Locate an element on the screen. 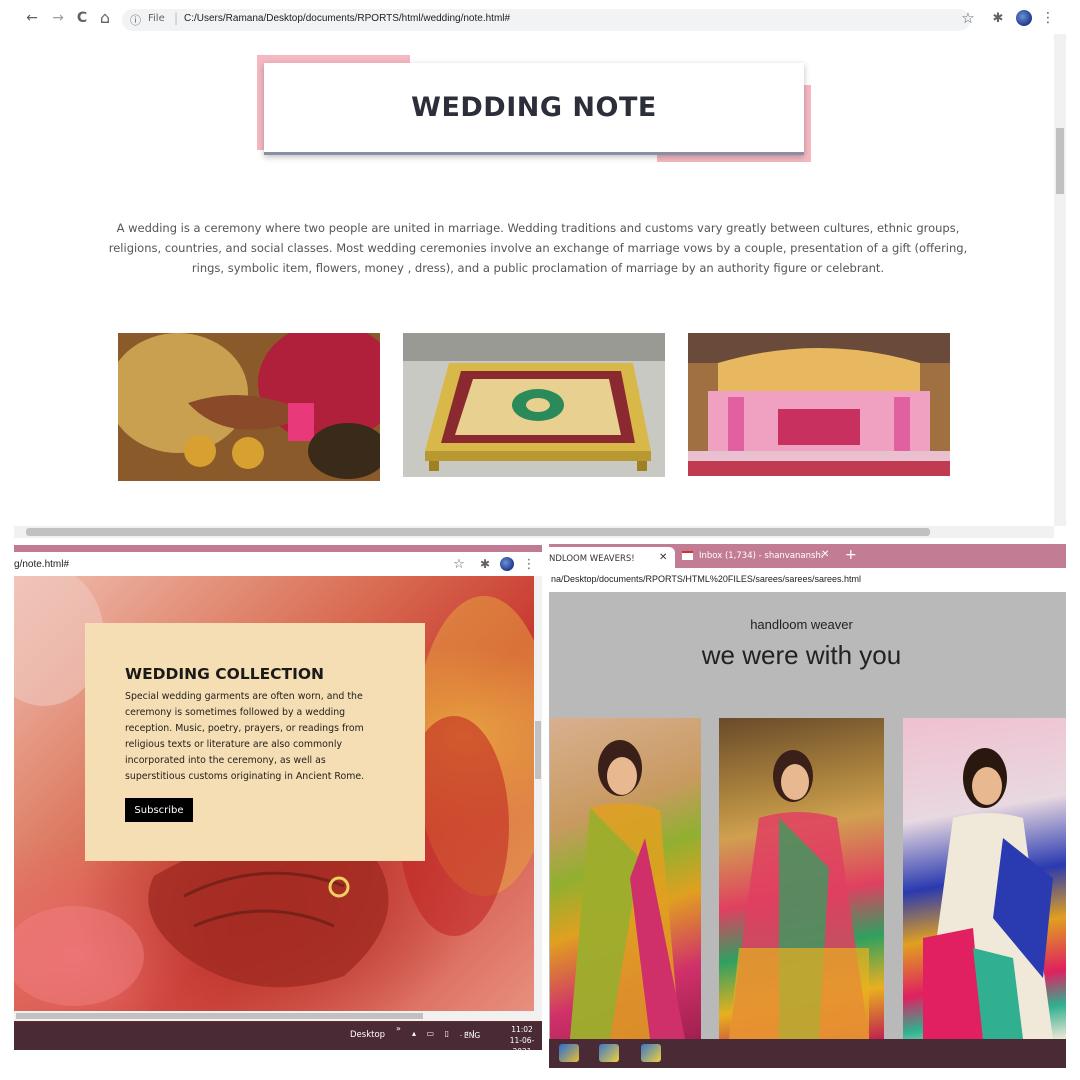  subscribe-button: Subscribe is located at coordinates (159, 810).